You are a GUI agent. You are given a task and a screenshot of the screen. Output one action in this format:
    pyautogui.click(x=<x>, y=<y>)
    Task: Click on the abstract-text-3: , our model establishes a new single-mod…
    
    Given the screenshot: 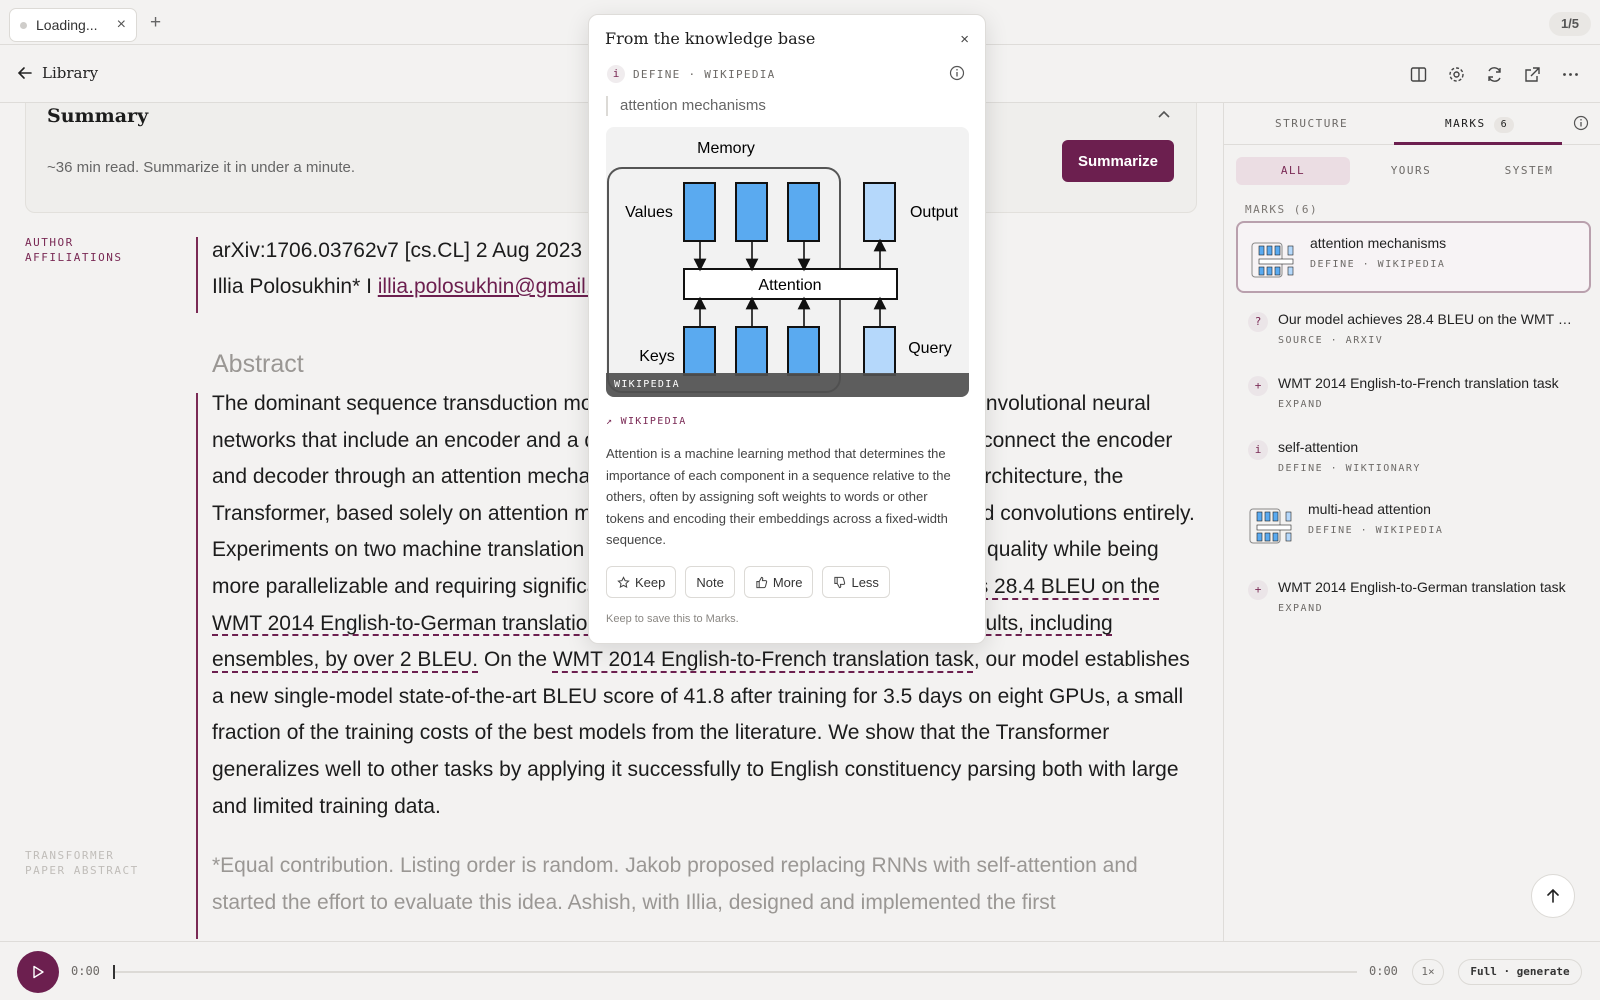 What is the action you would take?
    pyautogui.click(x=701, y=733)
    